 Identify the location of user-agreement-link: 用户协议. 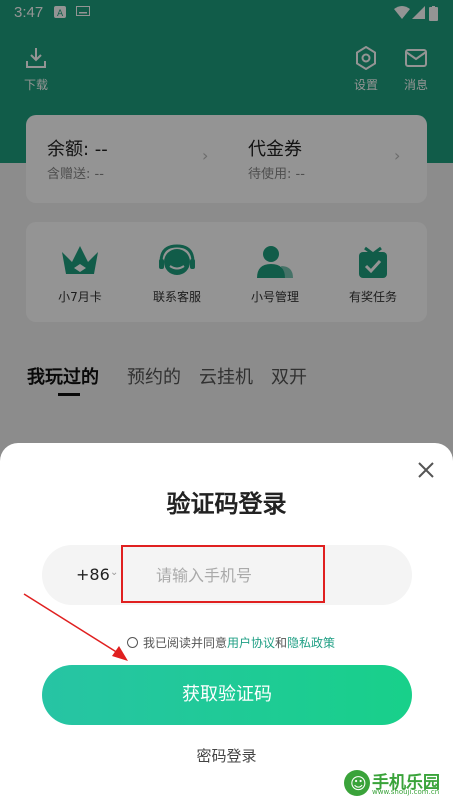
(251, 643).